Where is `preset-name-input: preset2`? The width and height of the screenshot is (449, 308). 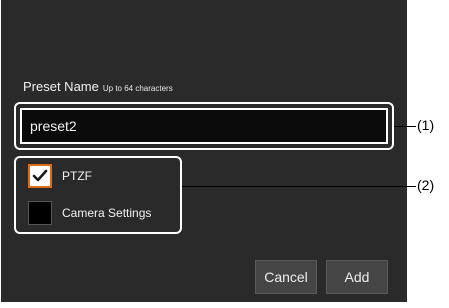 preset-name-input: preset2 is located at coordinates (204, 126).